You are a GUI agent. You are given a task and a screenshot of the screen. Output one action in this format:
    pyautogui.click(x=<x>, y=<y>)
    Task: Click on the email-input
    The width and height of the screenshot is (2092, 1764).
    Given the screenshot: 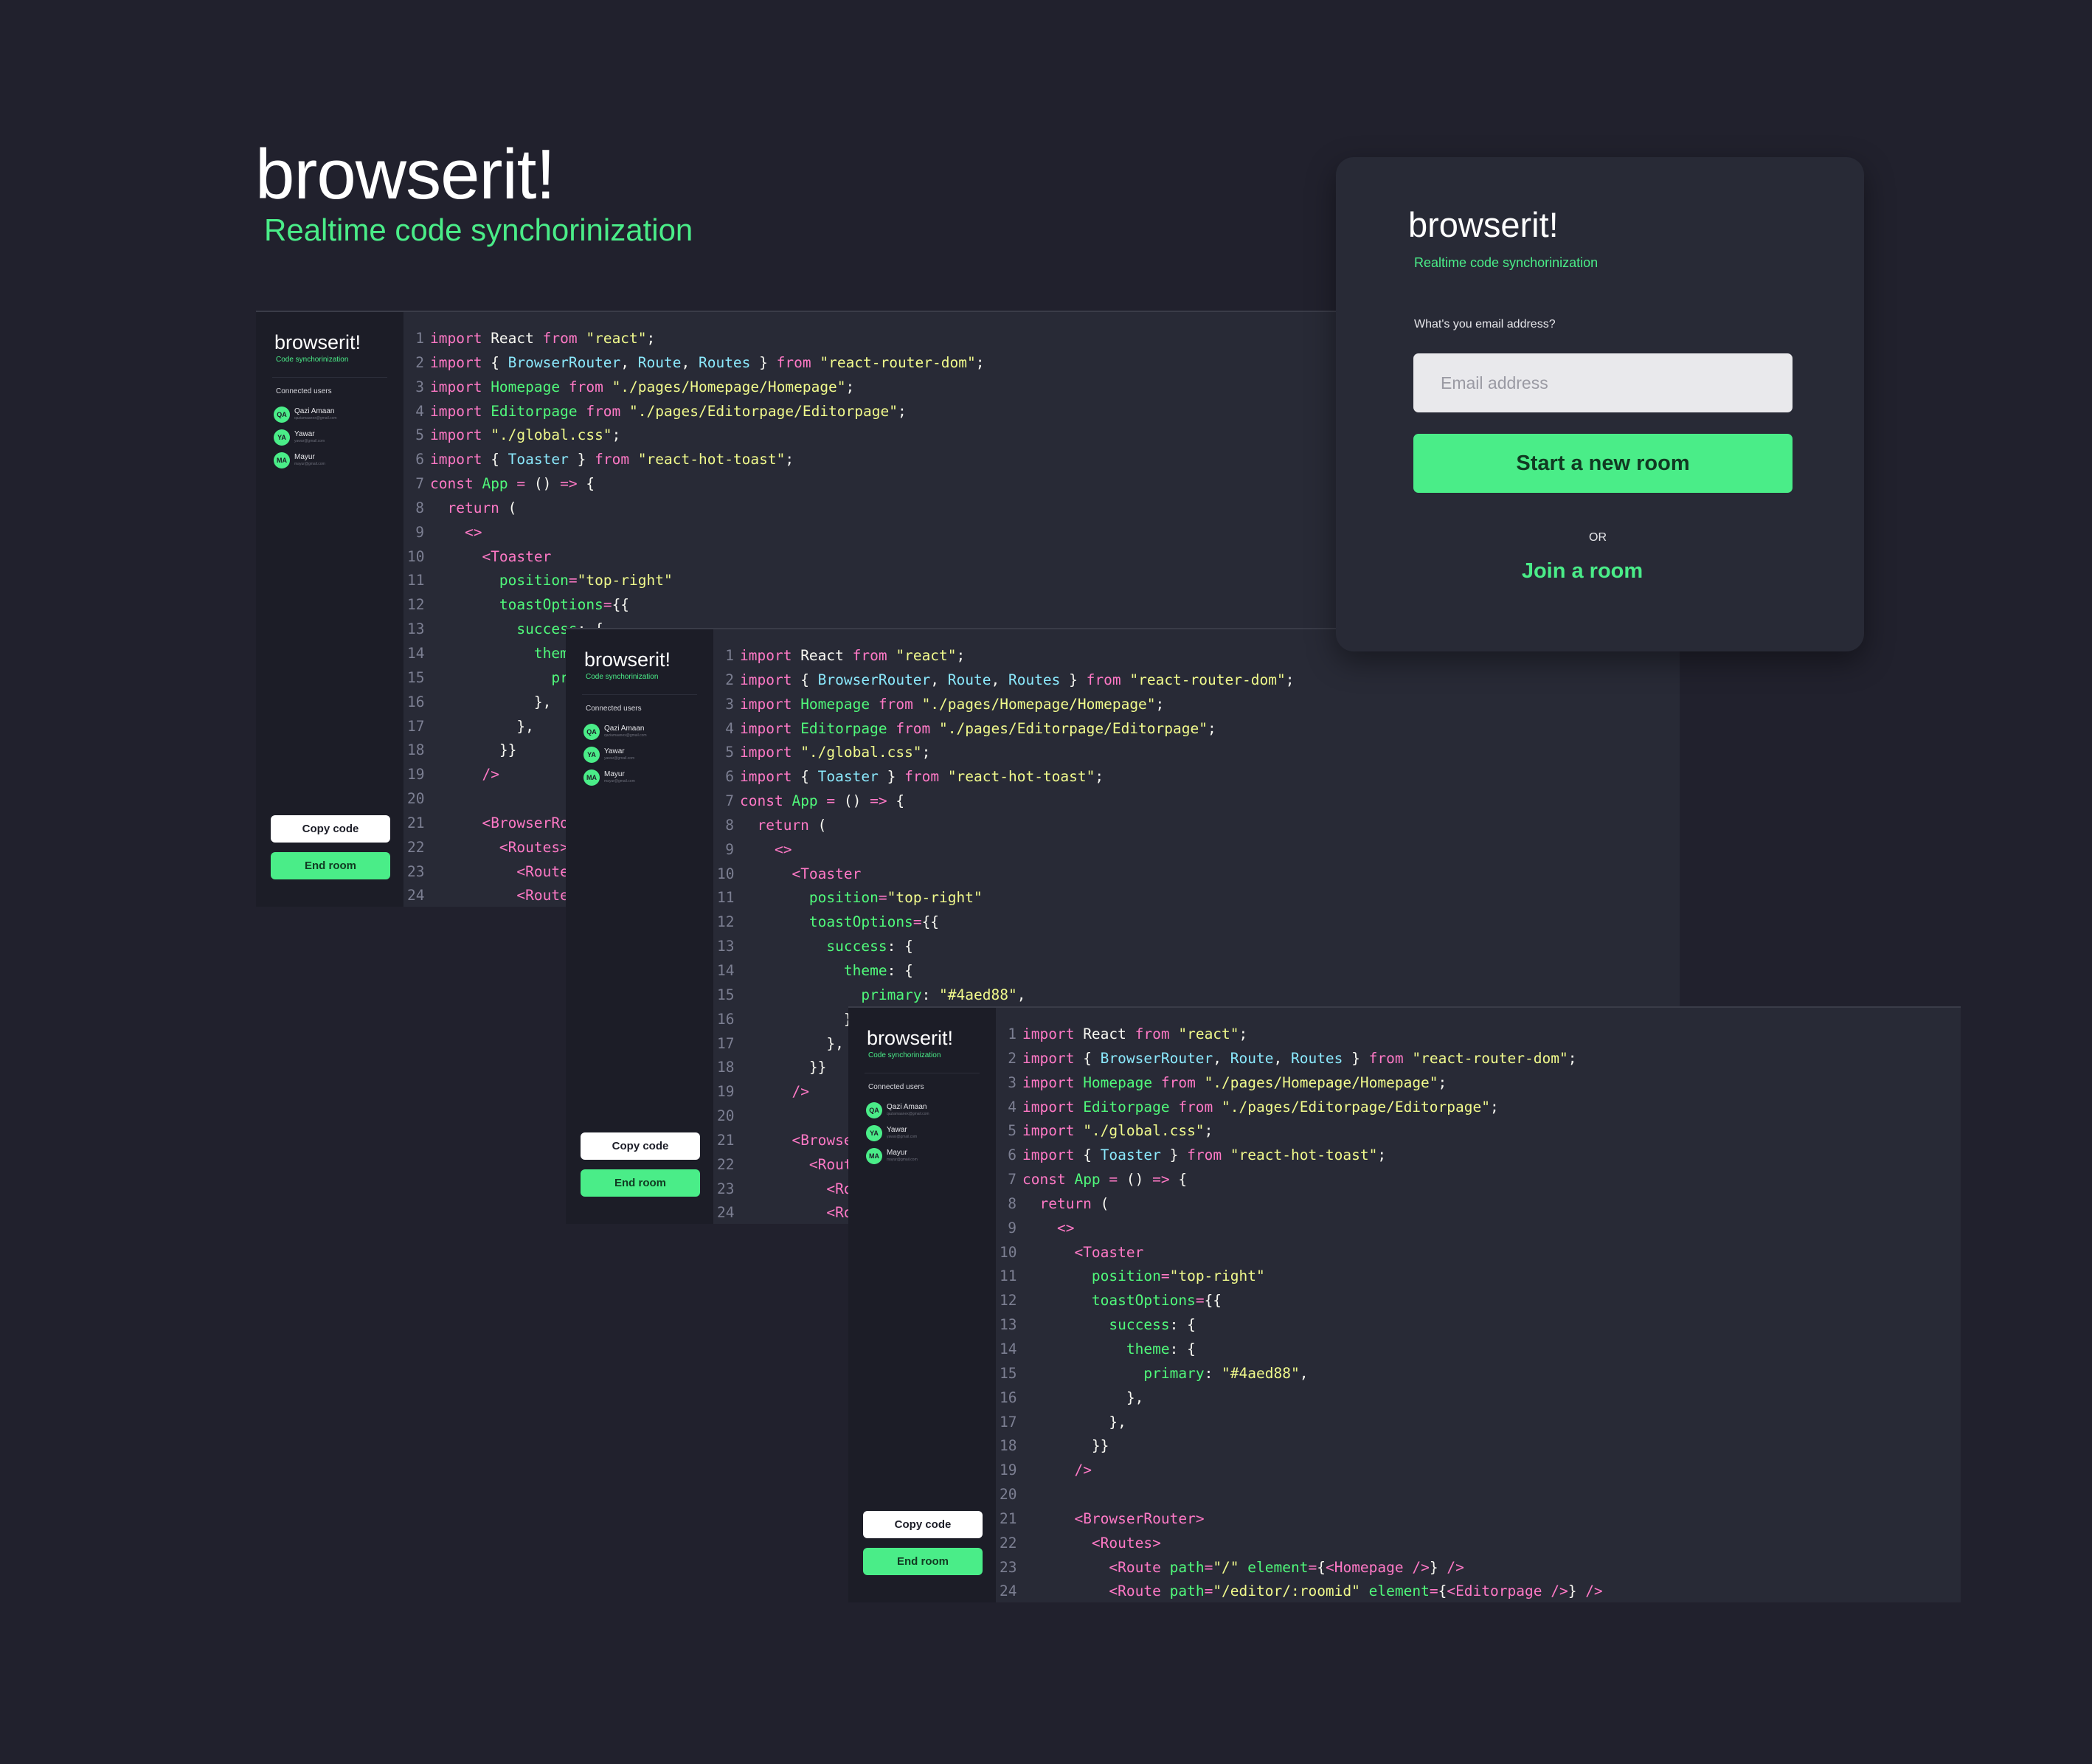 What is the action you would take?
    pyautogui.click(x=1603, y=382)
    